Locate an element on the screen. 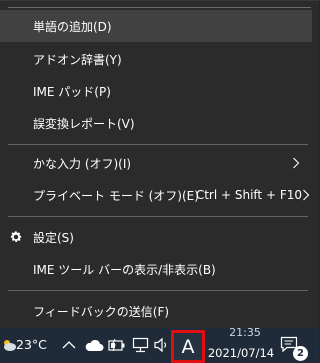  menu-item-label: IME パッド(P) is located at coordinates (72, 91).